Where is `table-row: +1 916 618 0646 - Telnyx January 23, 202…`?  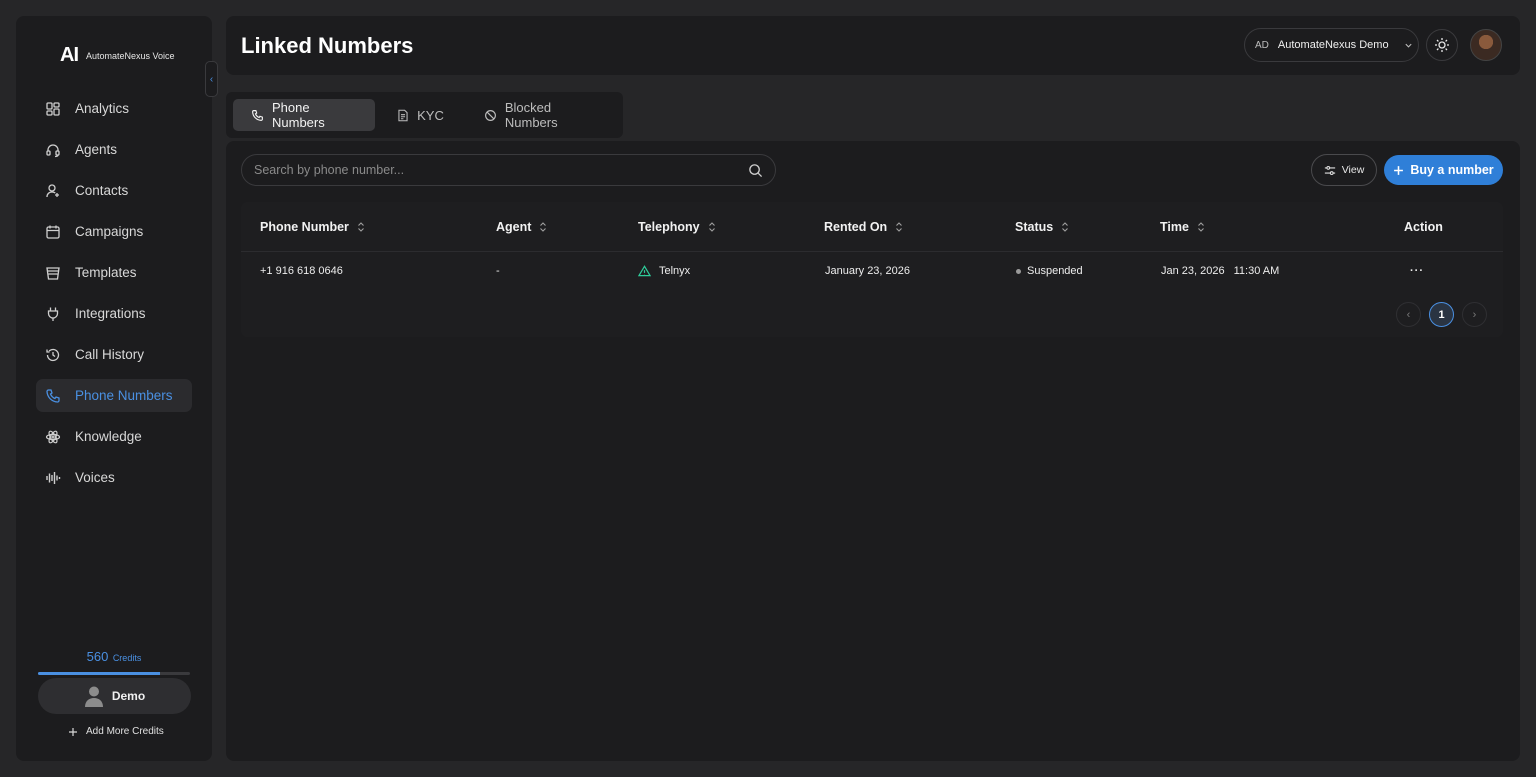
table-row: +1 916 618 0646 - Telnyx January 23, 202… is located at coordinates (872, 271).